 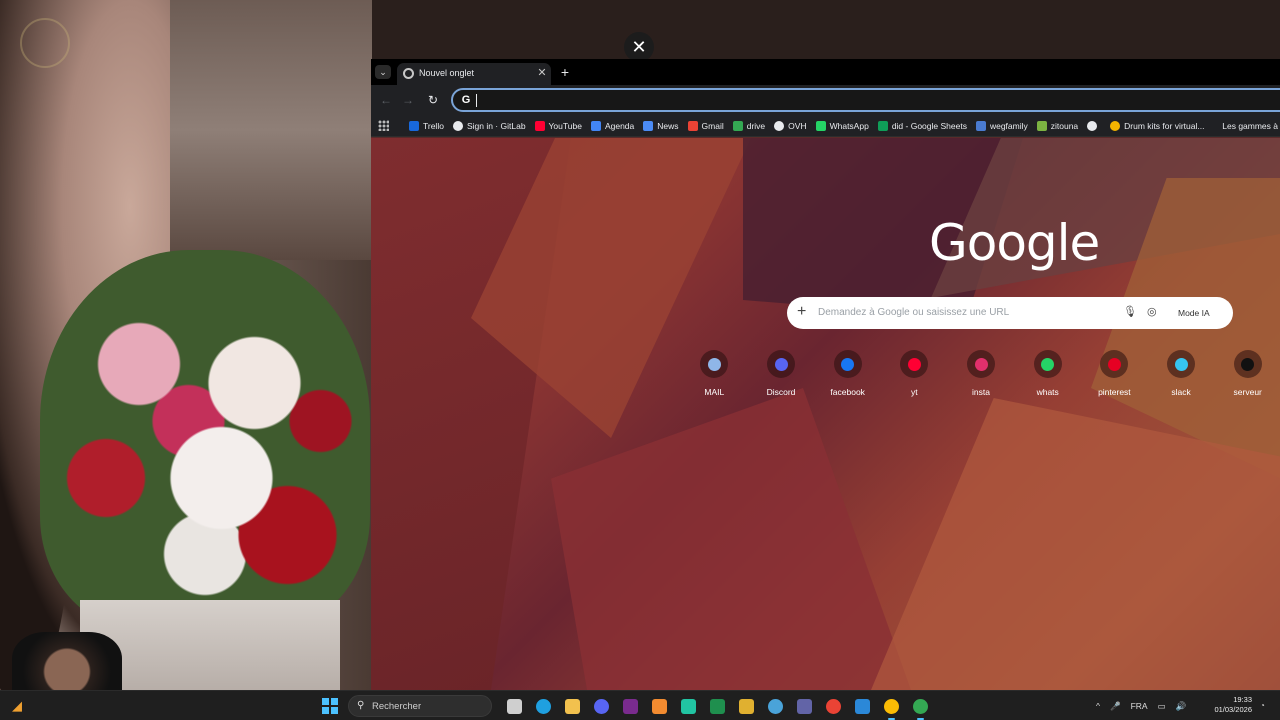 What do you see at coordinates (1048, 364) in the screenshot?
I see `whatsapp-icon` at bounding box center [1048, 364].